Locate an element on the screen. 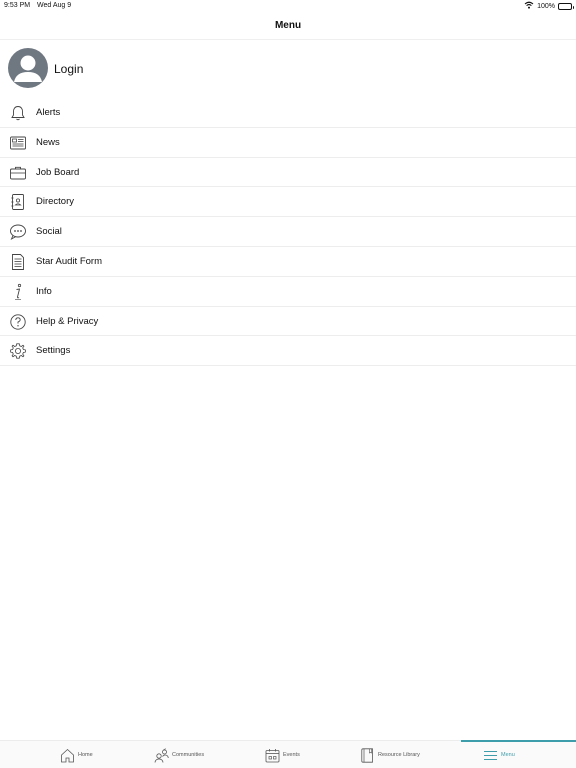 This screenshot has width=576, height=768. menu-item-directory: Directory is located at coordinates (288, 202).